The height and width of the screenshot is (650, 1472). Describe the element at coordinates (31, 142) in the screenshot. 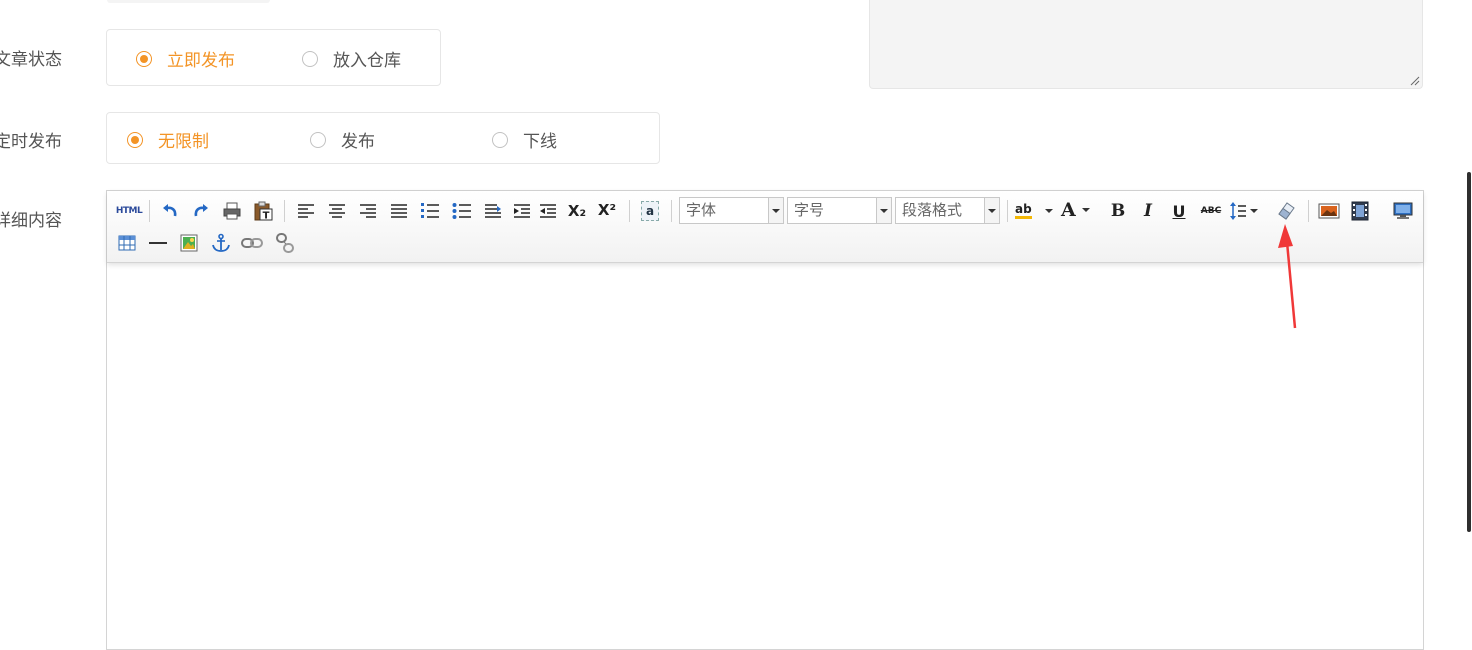

I see `schedule-label: 定时发布` at that location.